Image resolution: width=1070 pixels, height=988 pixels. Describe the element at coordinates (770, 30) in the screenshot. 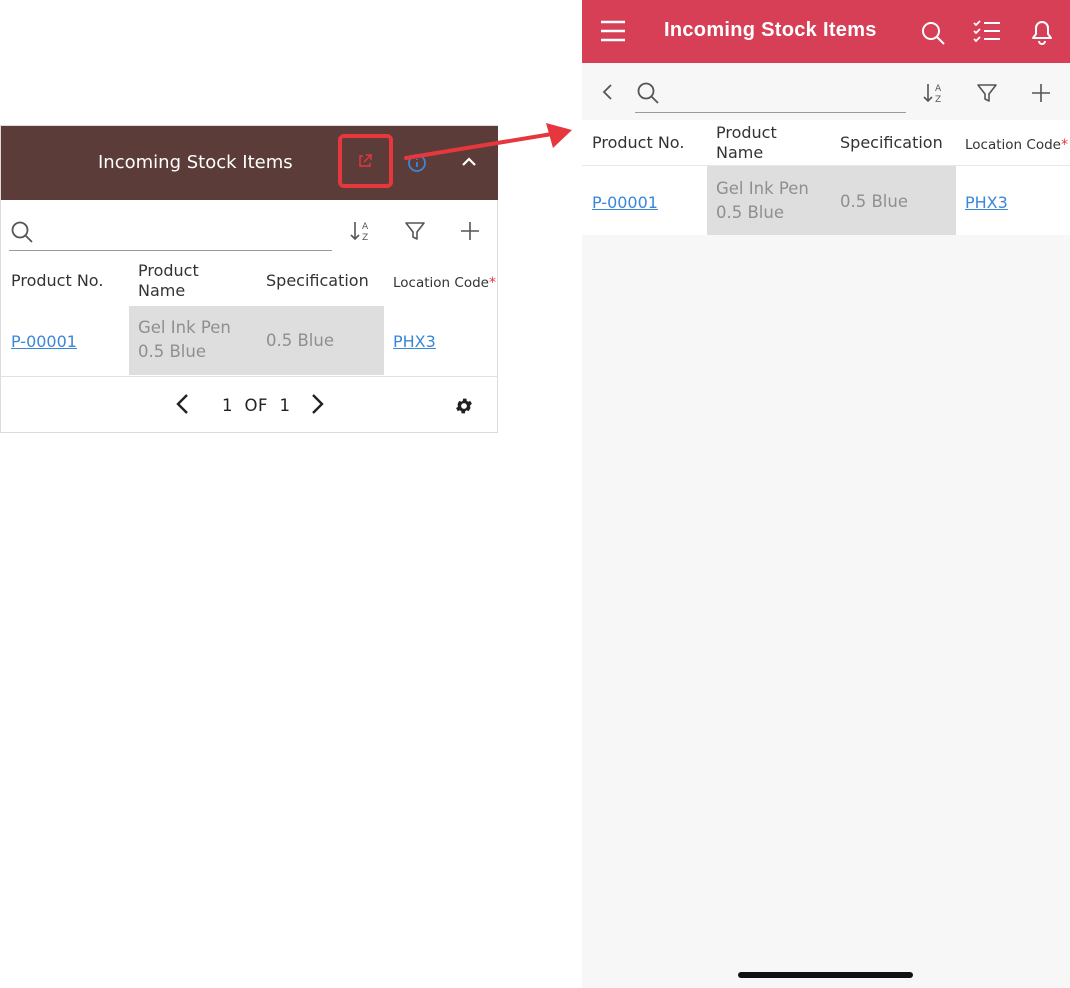

I see `page-title: Incoming Stock Items` at that location.